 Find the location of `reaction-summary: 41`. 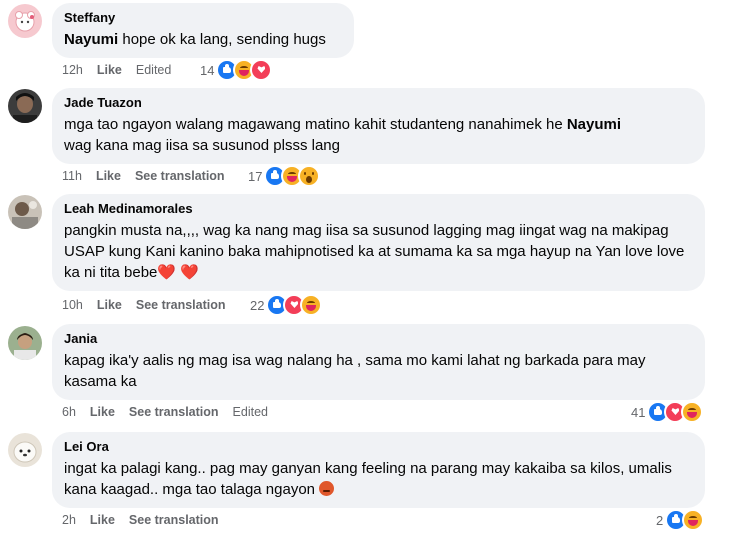

reaction-summary: 41 is located at coordinates (667, 412).